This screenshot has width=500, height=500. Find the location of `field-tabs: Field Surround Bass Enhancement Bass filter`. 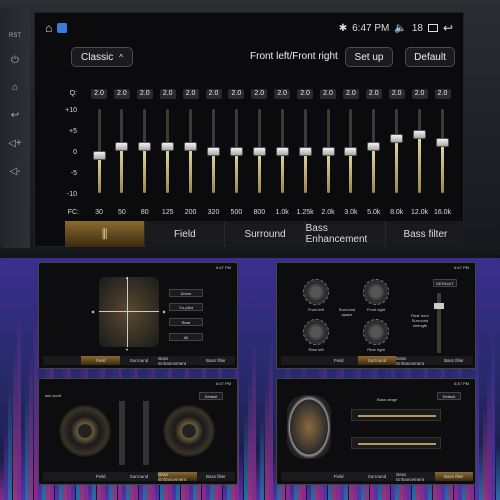

field-tabs: Field Surround Bass Enhancement Bass filter is located at coordinates (139, 361).